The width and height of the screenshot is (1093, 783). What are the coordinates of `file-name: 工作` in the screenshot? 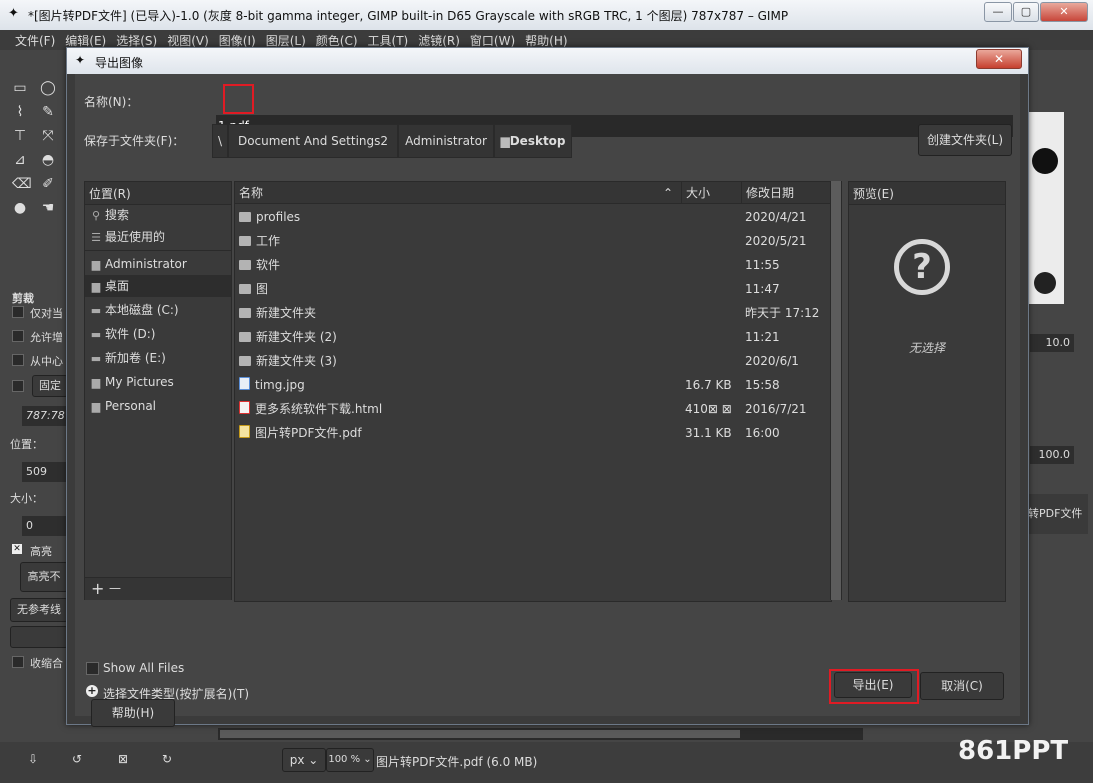 It's located at (268, 241).